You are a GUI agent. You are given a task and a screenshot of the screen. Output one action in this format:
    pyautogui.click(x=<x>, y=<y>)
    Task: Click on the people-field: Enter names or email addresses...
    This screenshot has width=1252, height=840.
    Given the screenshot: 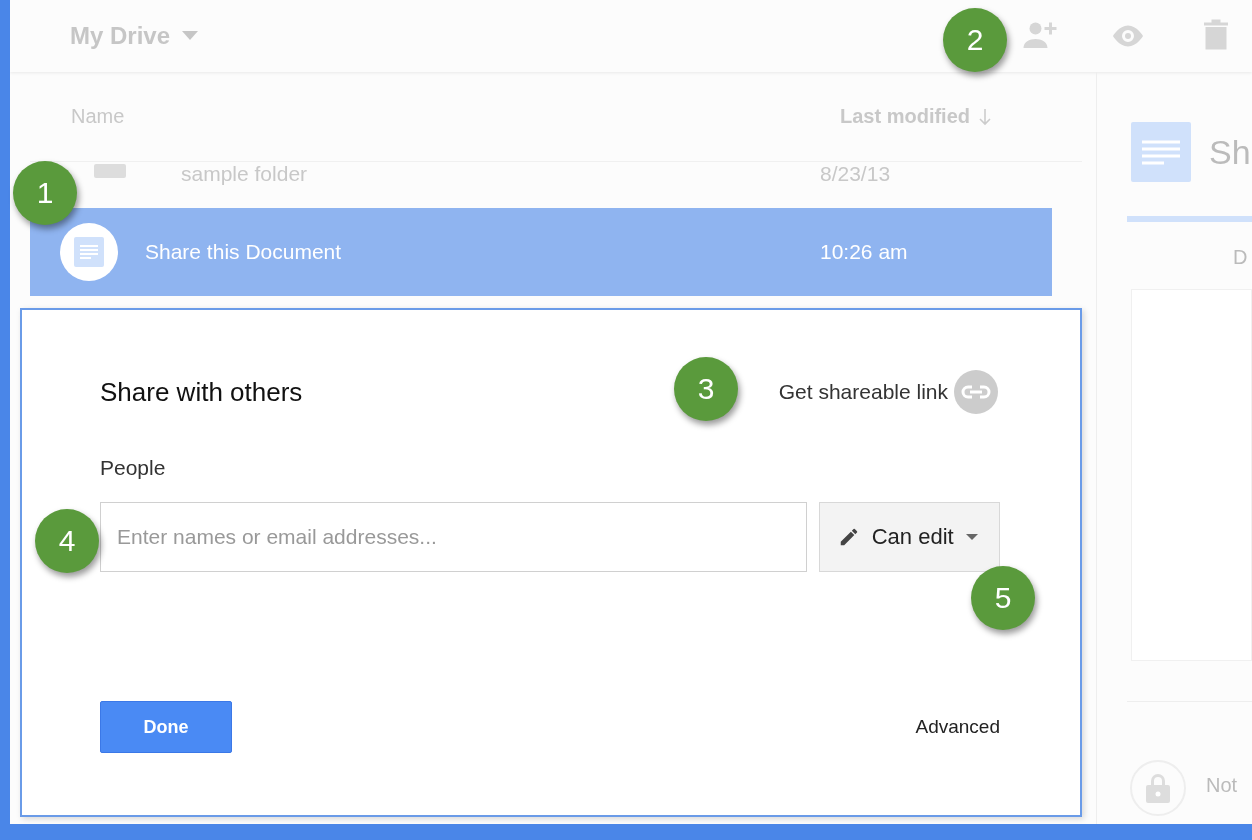 What is the action you would take?
    pyautogui.click(x=453, y=537)
    